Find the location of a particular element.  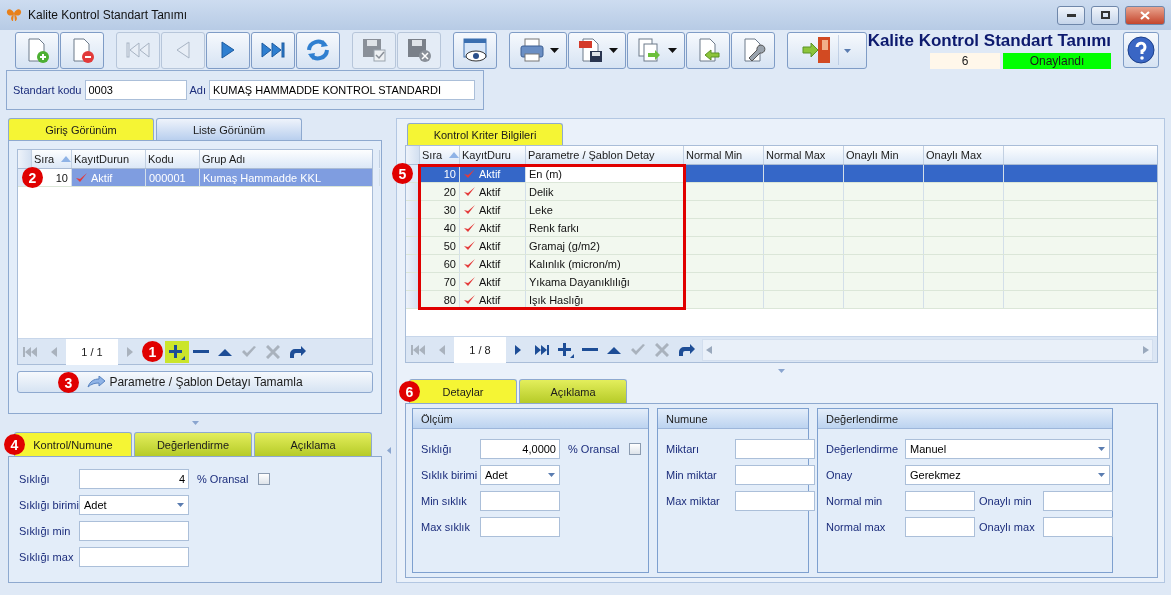

checkmark-icon is located at coordinates (638, 349).